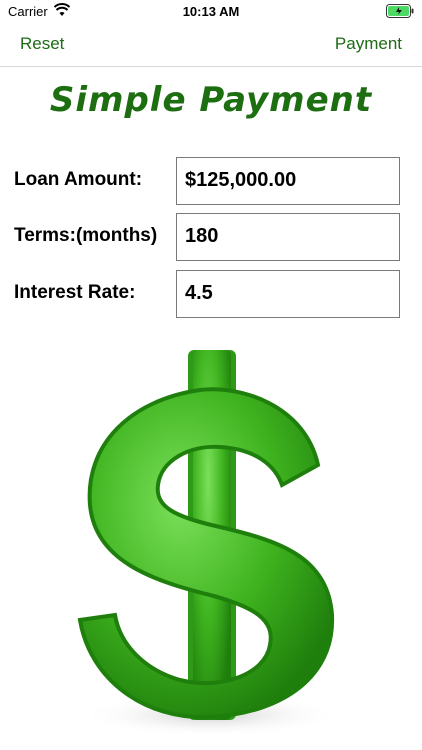 This screenshot has height=750, width=422. I want to click on page-title: Simple Payment, so click(211, 100).